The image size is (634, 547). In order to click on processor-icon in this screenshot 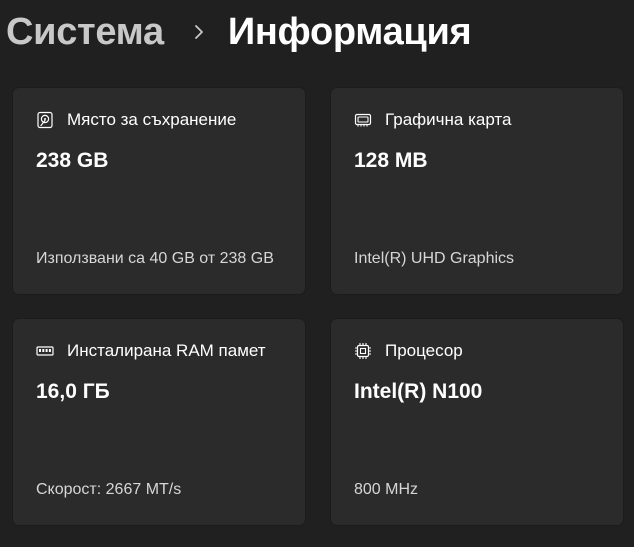, I will do `click(363, 351)`.